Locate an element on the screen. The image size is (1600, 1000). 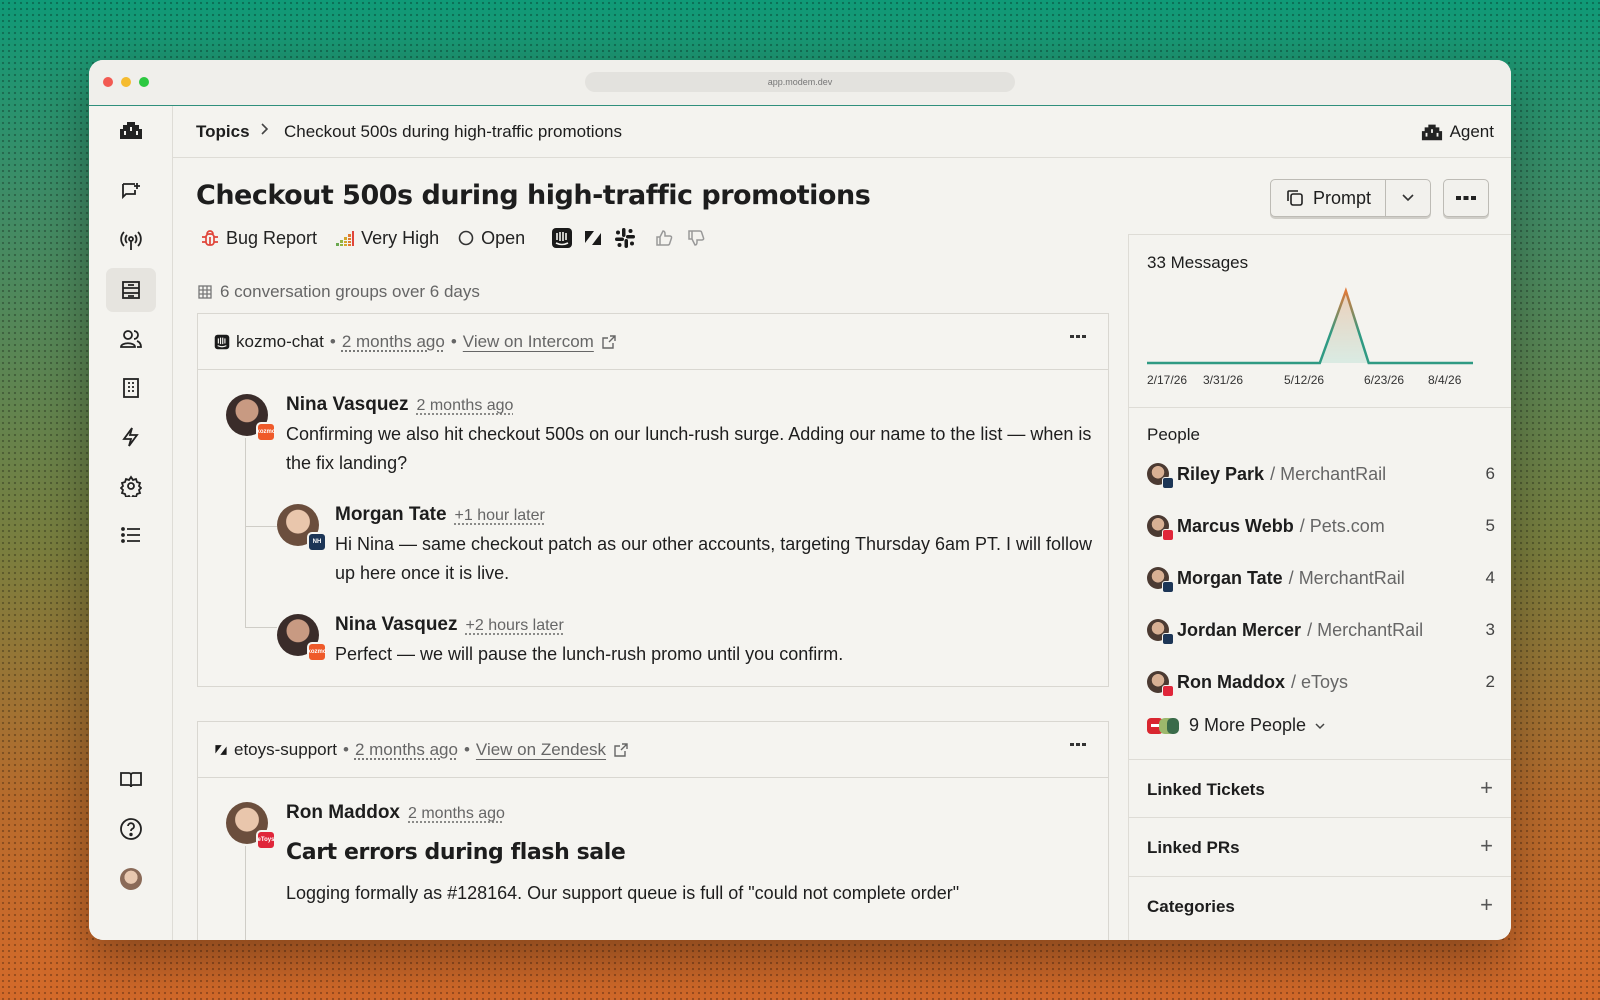
person-message-count: 3 is located at coordinates (1490, 629).